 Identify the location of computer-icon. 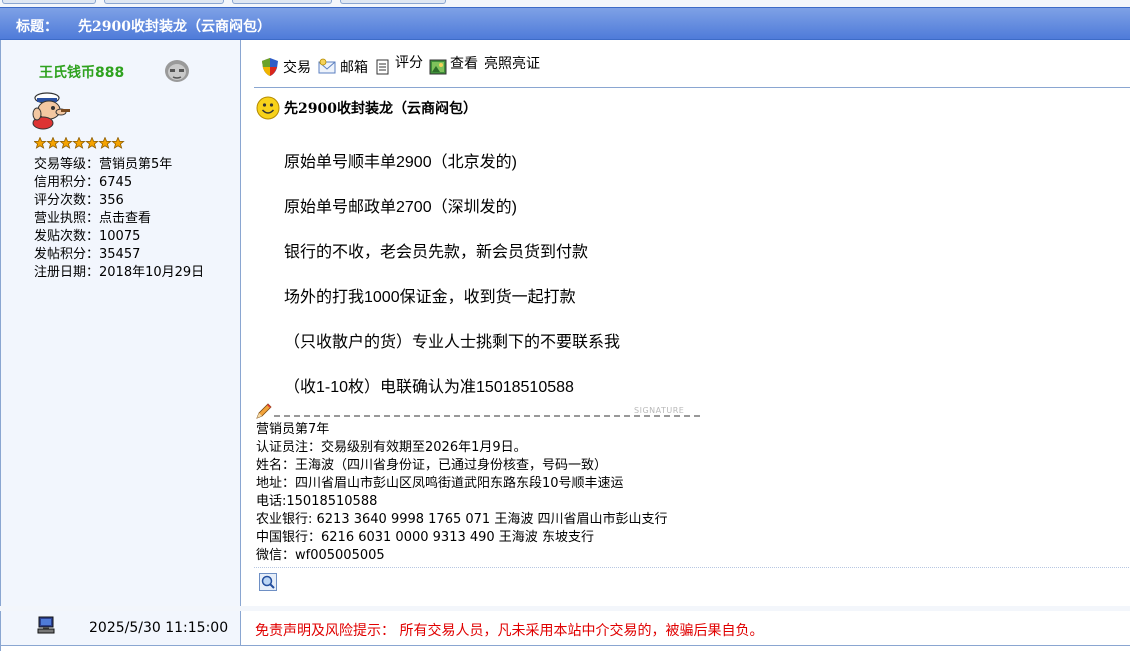
(46, 625).